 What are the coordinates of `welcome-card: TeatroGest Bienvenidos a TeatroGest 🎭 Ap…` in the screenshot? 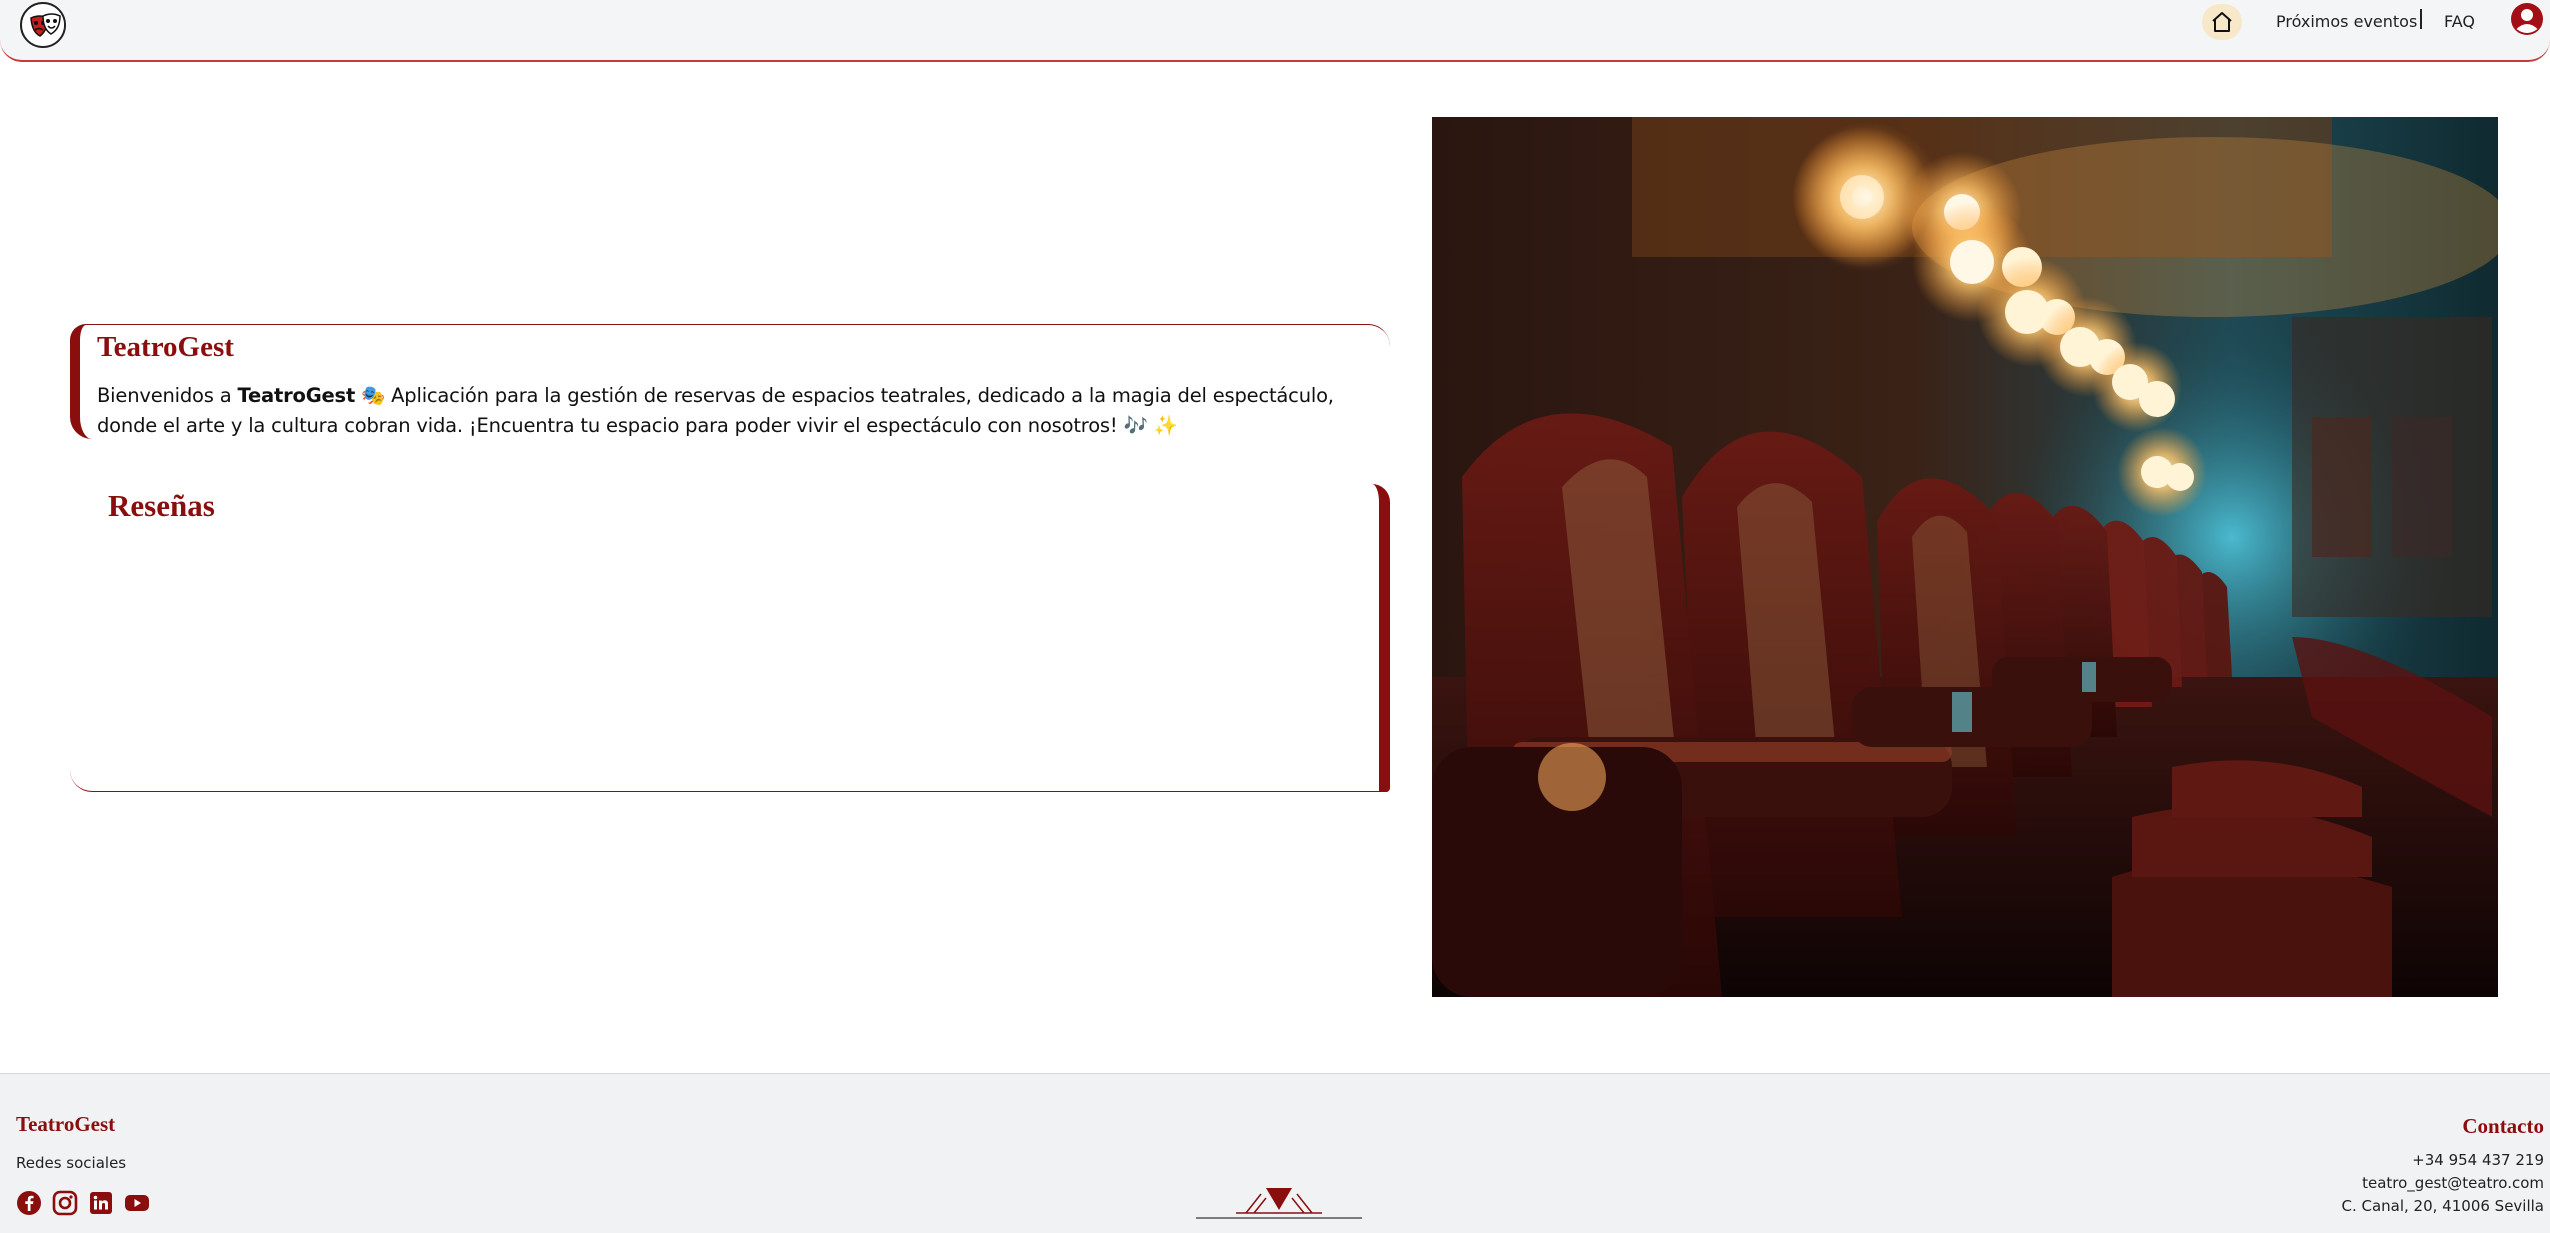 It's located at (730, 381).